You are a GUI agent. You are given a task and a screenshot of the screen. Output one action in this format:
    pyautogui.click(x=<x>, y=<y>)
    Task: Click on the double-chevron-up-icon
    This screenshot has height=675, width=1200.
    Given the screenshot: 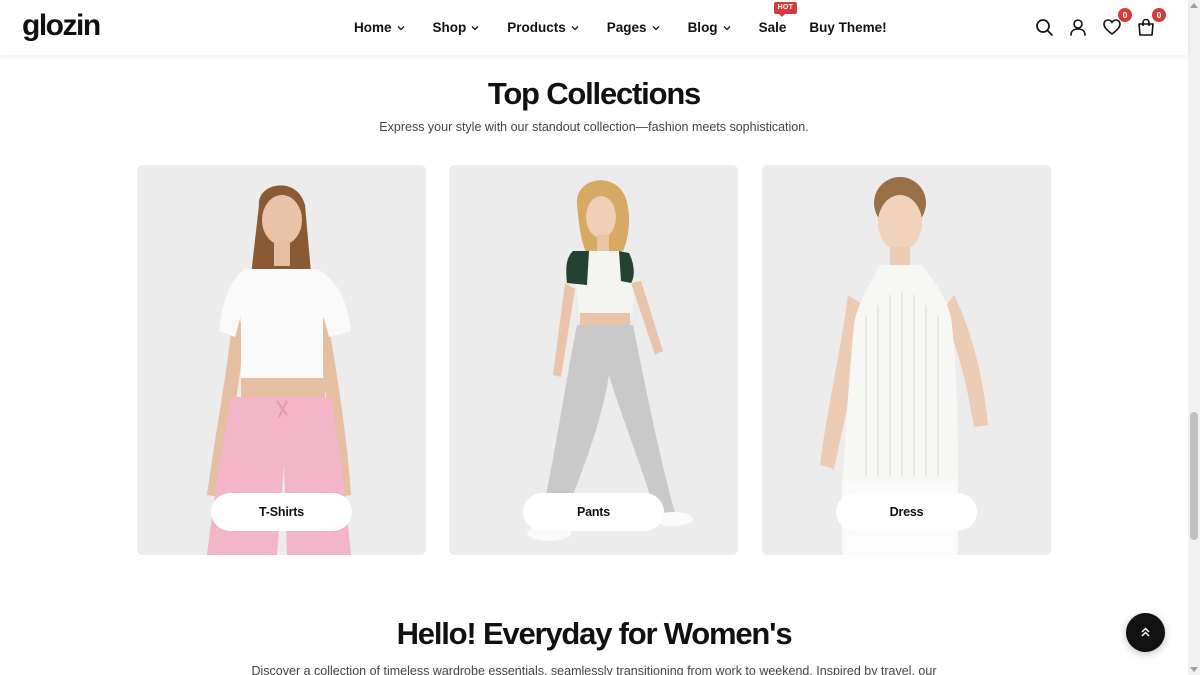 What is the action you would take?
    pyautogui.click(x=1145, y=632)
    